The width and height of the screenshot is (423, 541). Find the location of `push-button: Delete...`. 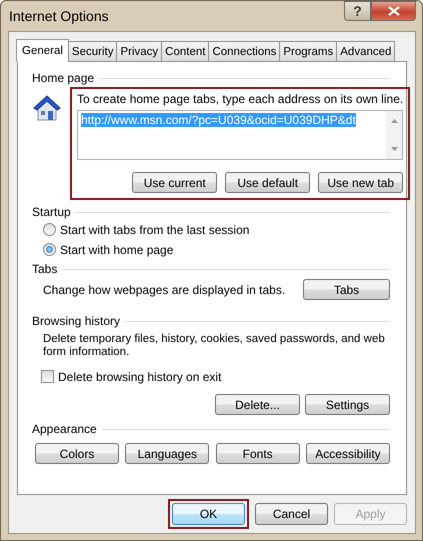

push-button: Delete... is located at coordinates (257, 404).